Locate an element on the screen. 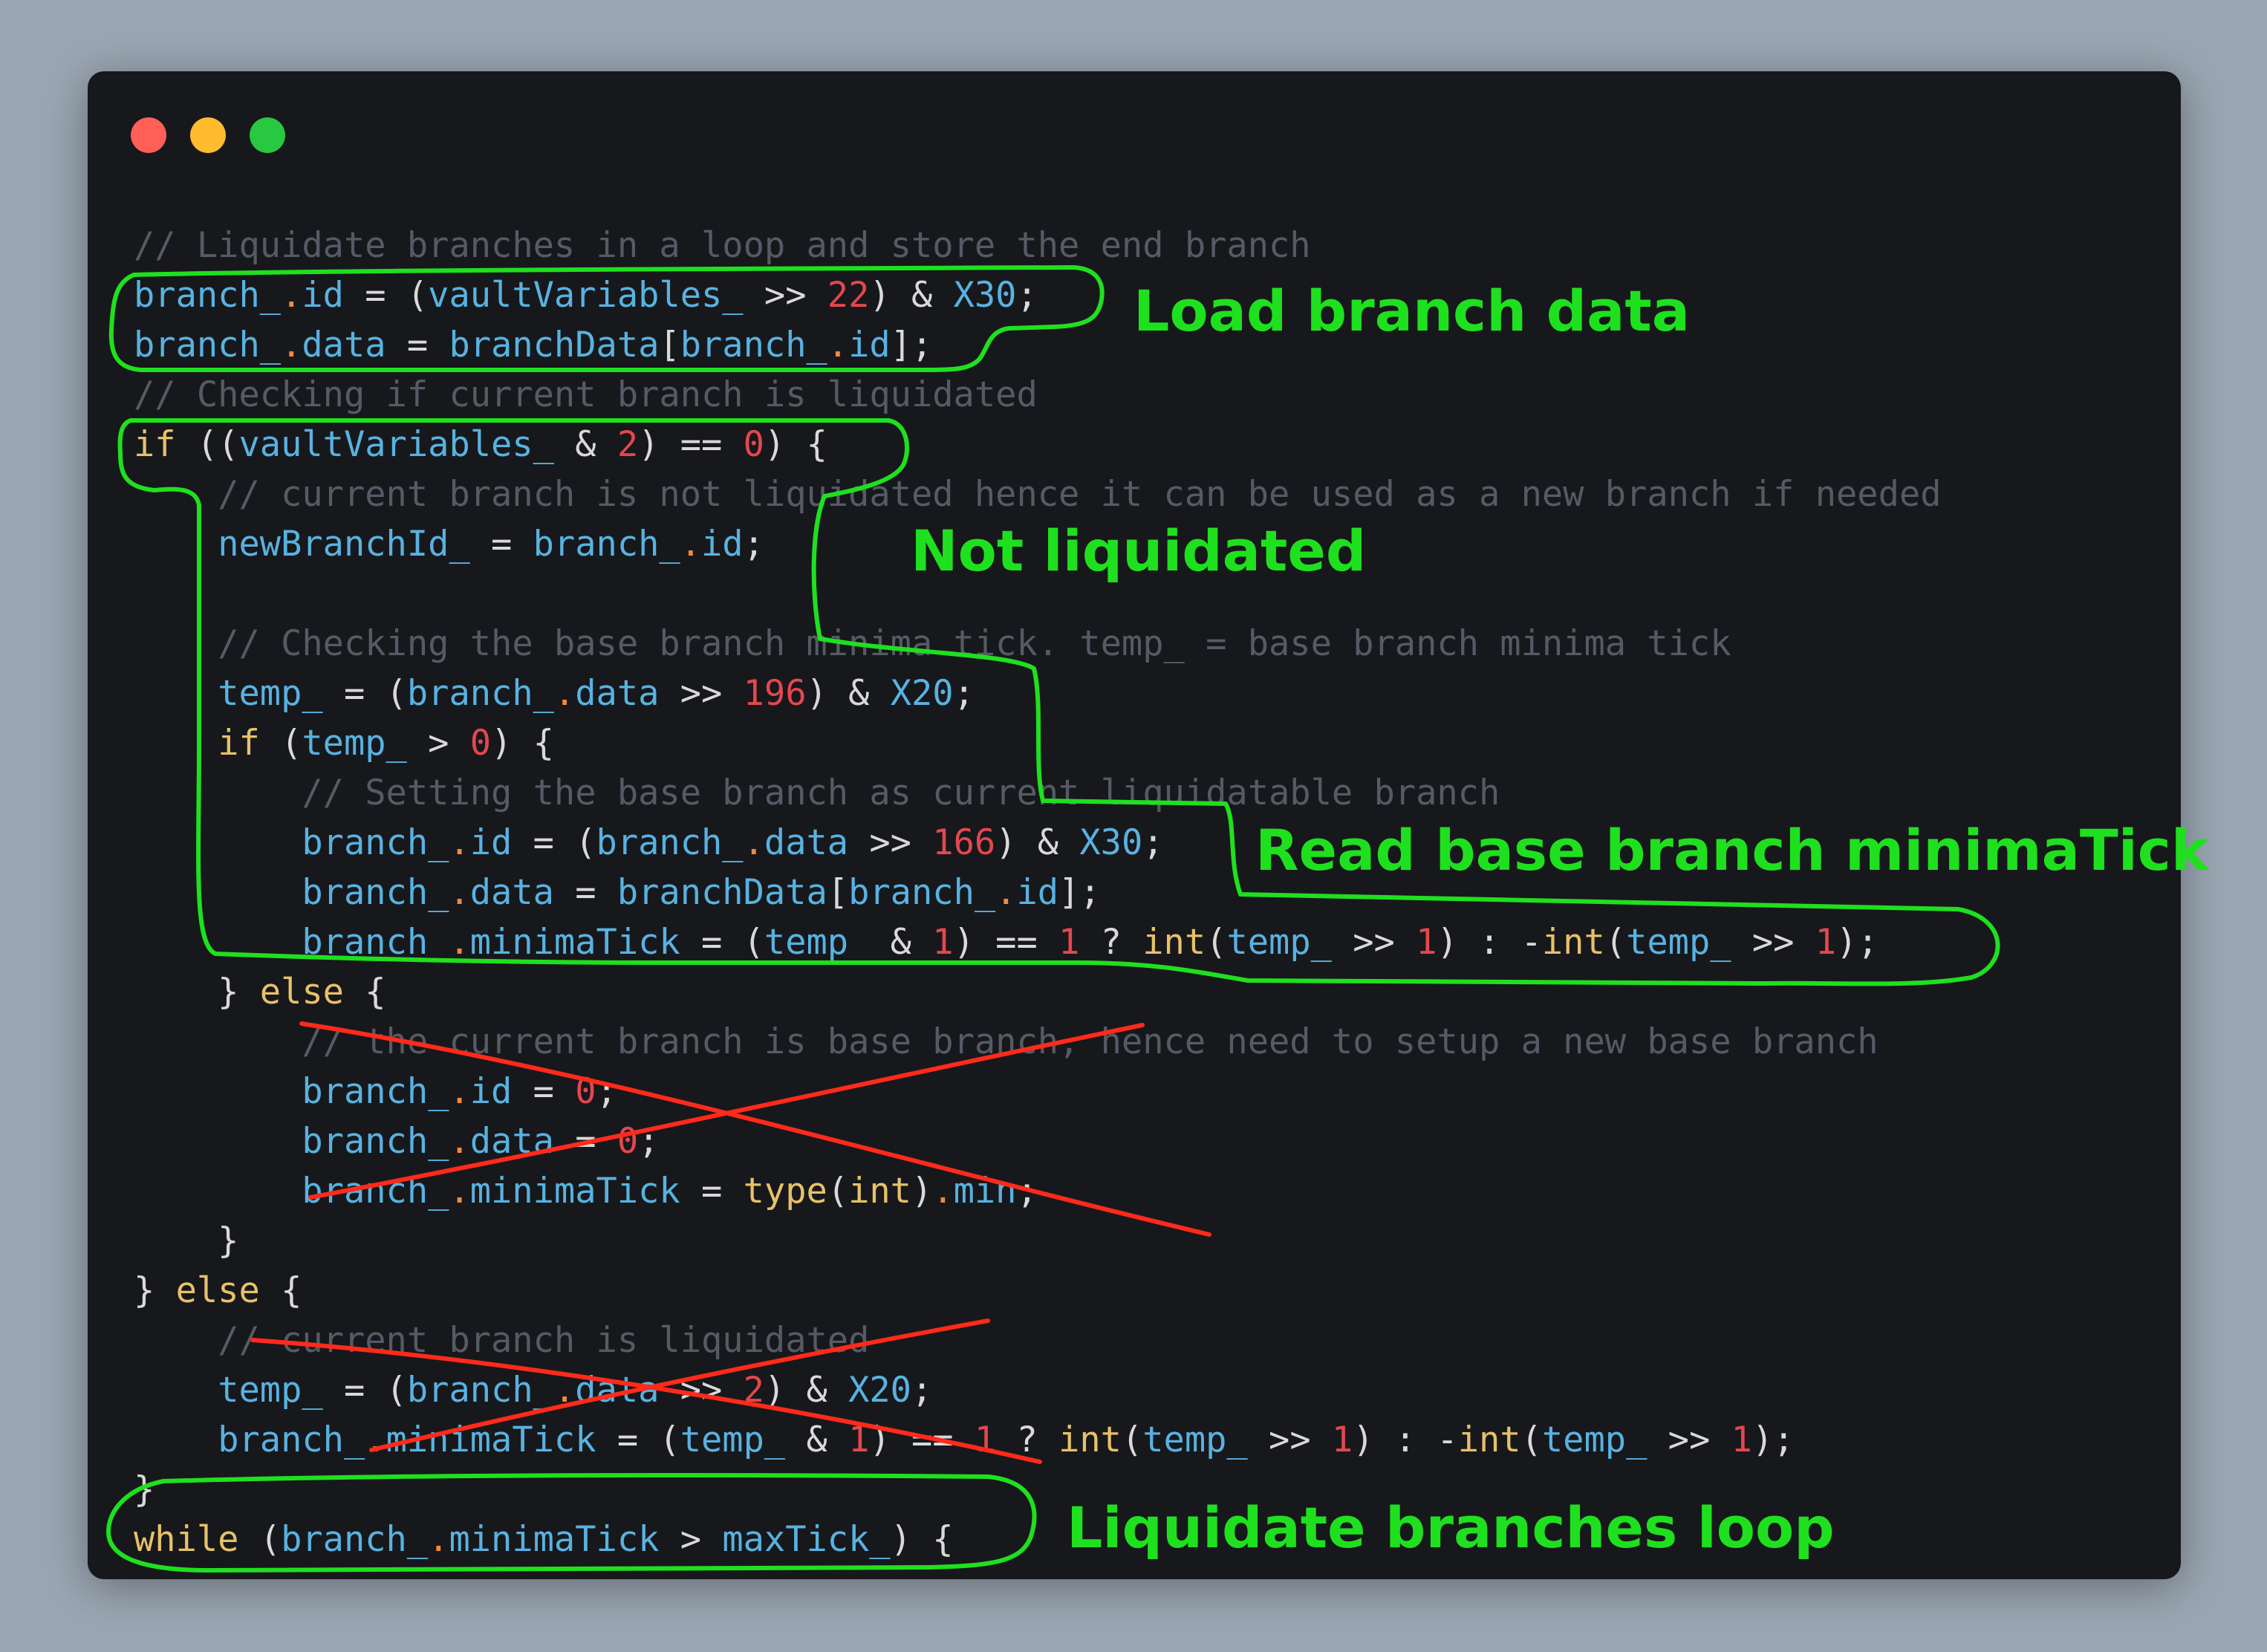 This screenshot has width=2267, height=1652. code-token-op: ) : - is located at coordinates (1405, 1440).